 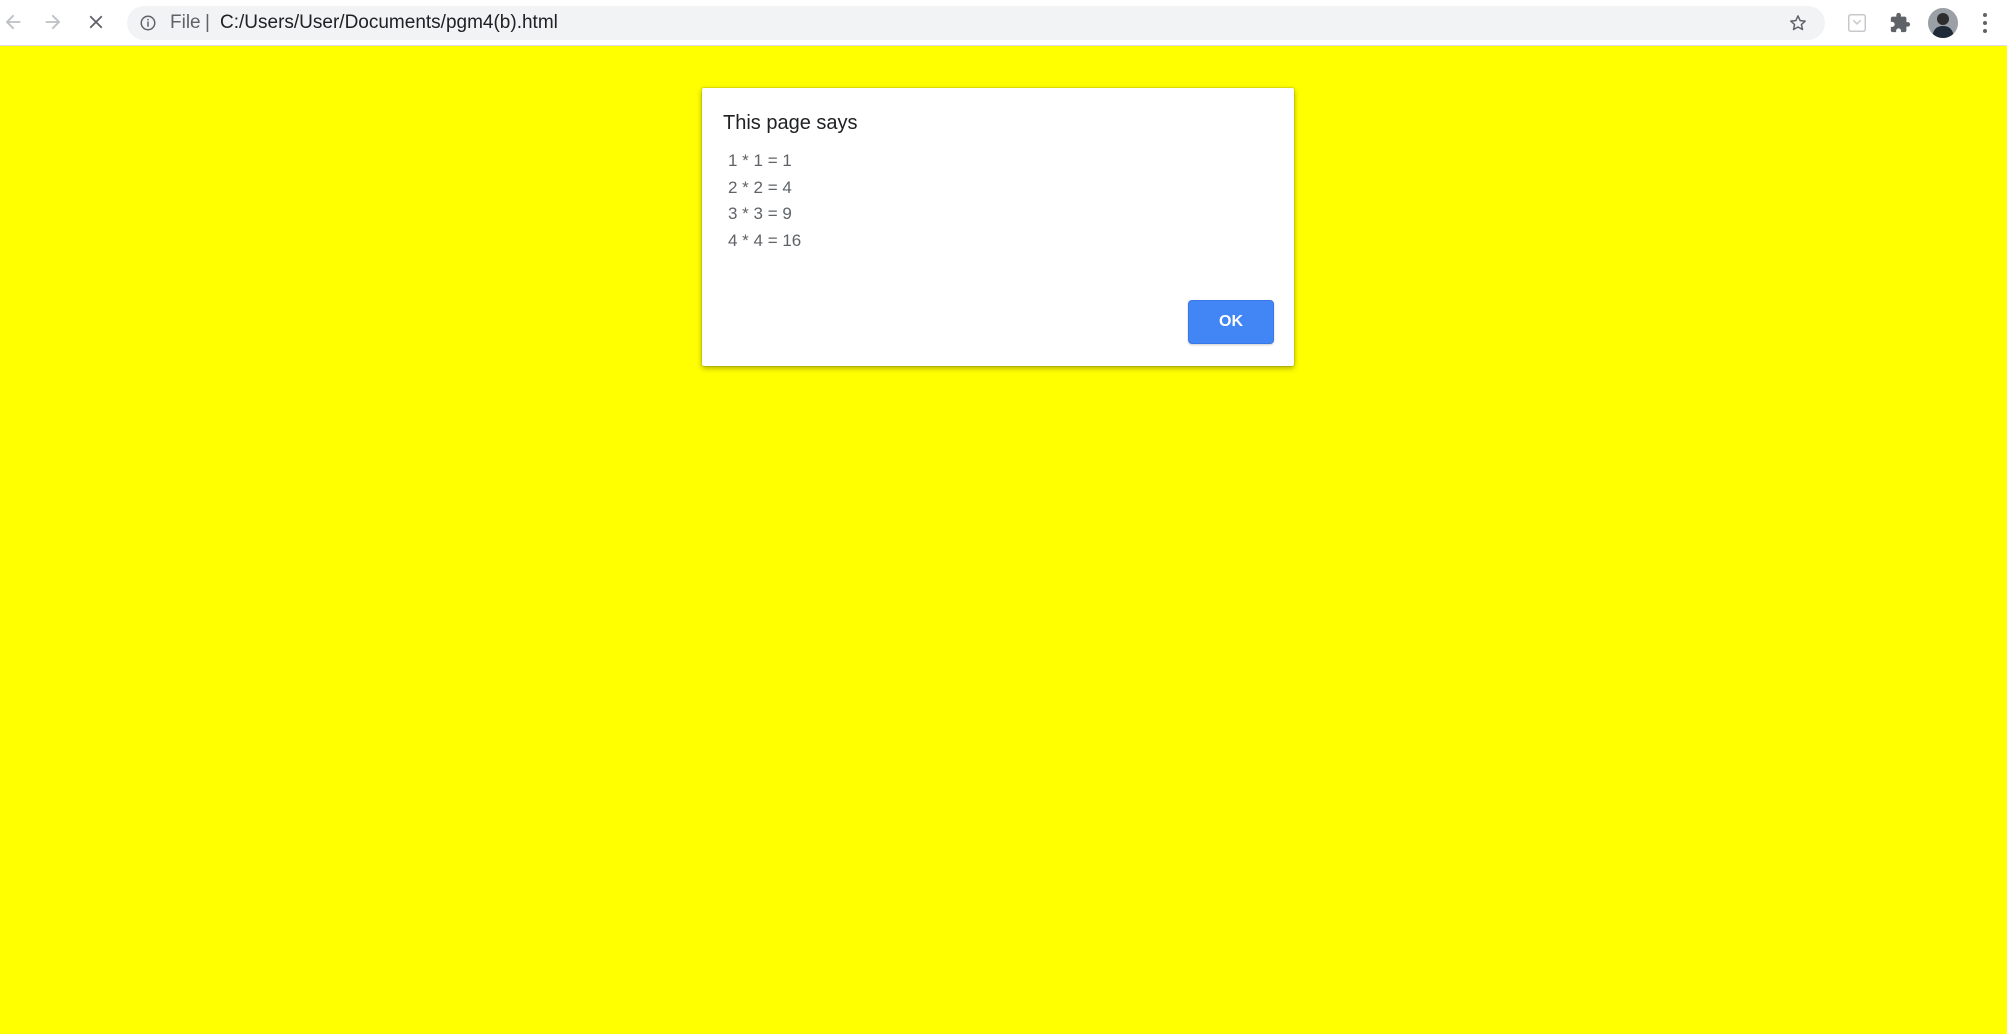 What do you see at coordinates (765, 240) in the screenshot?
I see `dialog-message-line: 4 * 4 = 16` at bounding box center [765, 240].